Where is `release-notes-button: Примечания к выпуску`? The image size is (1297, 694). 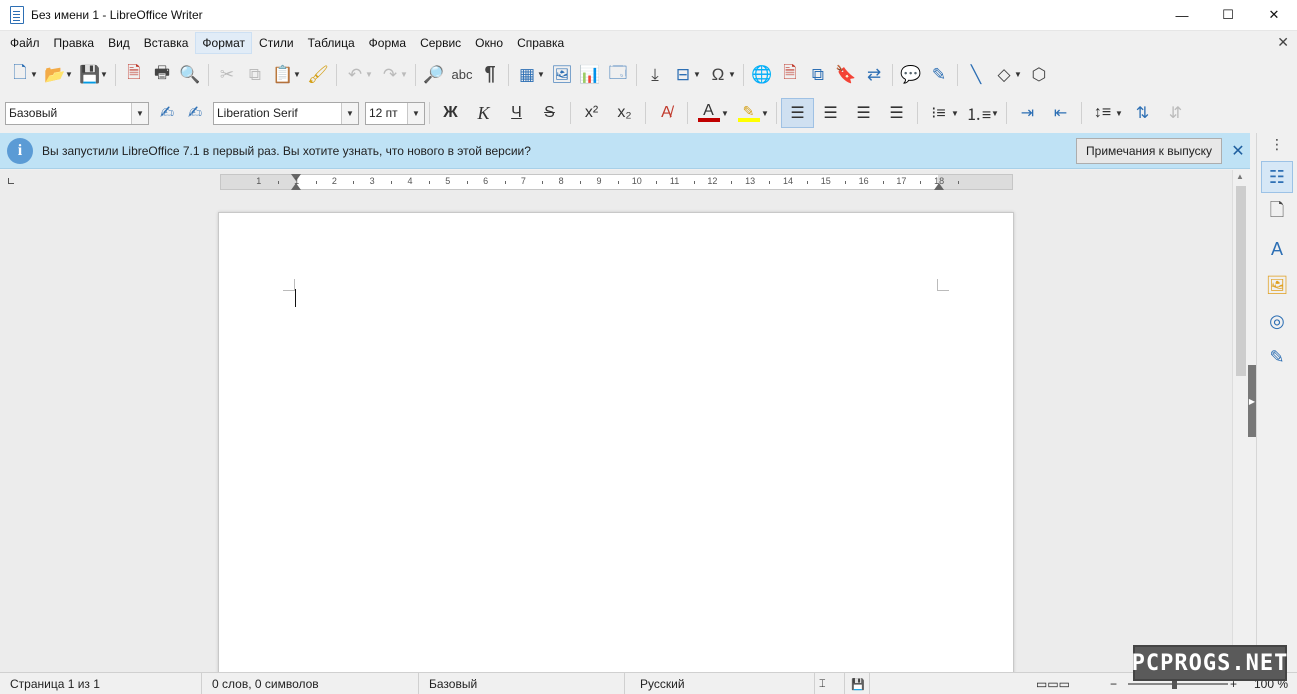 release-notes-button: Примечания к выпуску is located at coordinates (1149, 150).